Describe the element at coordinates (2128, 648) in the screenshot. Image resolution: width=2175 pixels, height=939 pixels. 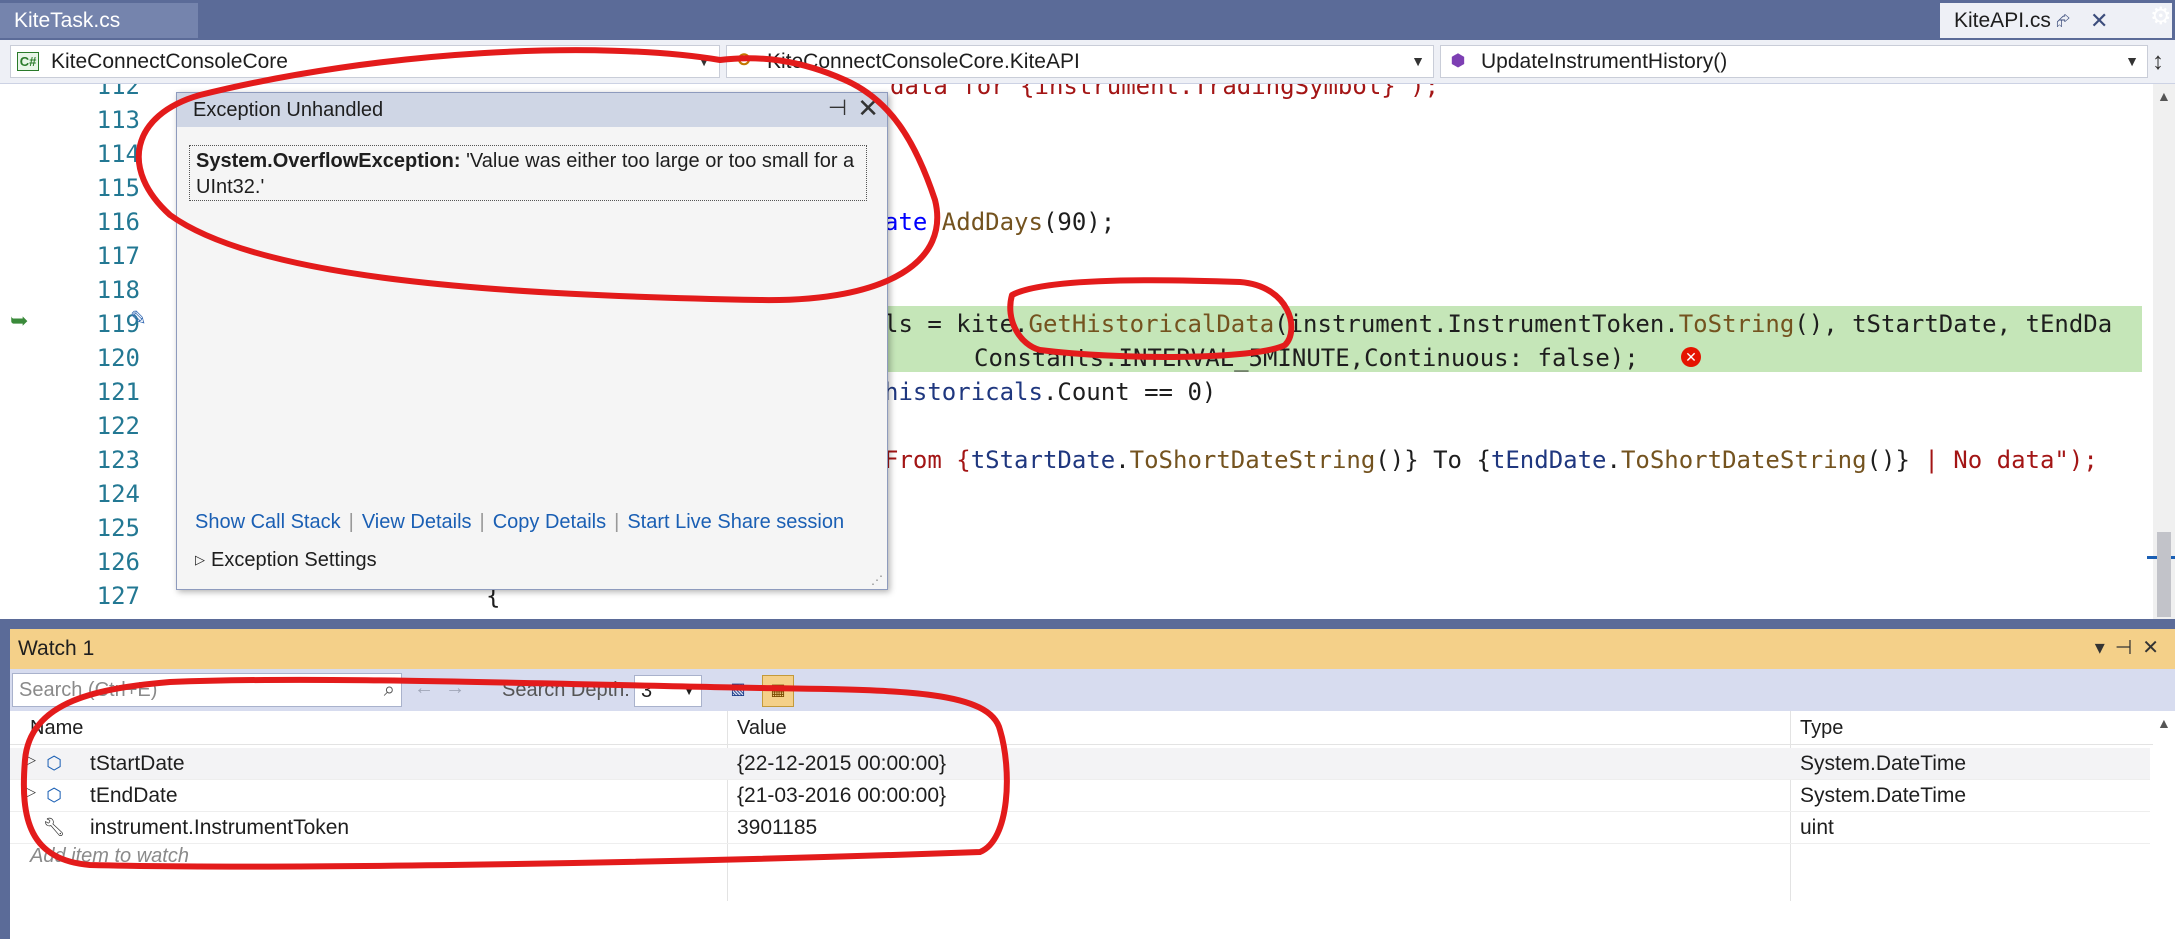
I see `pin-icon: ⊣` at that location.